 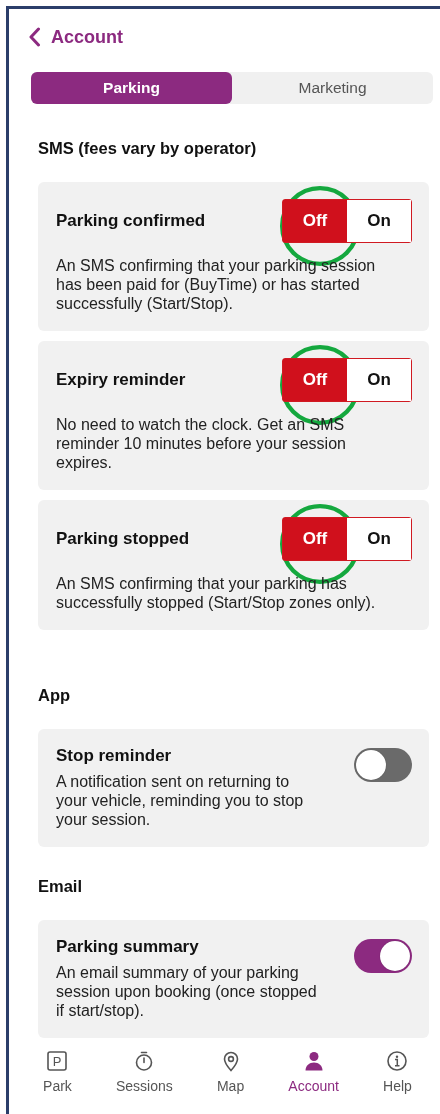 I want to click on nav-item: Map, so click(x=230, y=1066).